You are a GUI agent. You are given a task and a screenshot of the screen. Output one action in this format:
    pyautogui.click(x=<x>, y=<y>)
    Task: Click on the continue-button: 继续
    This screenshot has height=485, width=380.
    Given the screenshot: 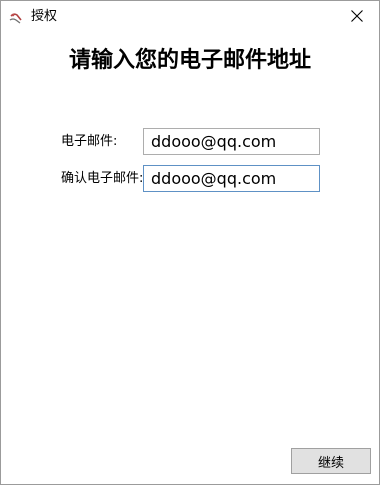 What is the action you would take?
    pyautogui.click(x=331, y=461)
    